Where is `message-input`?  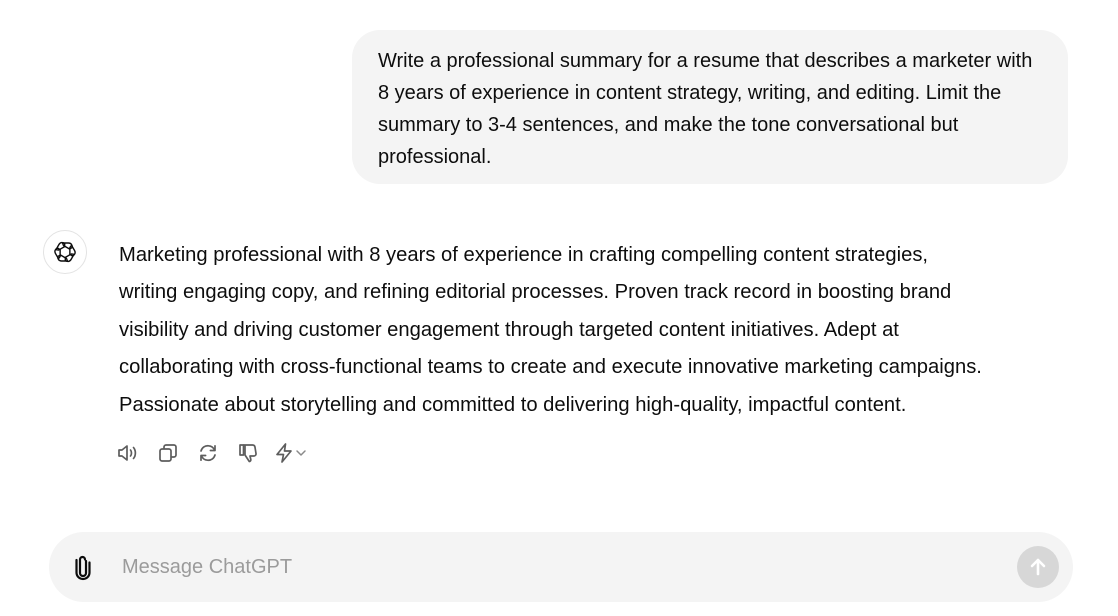
message-input is located at coordinates (562, 567).